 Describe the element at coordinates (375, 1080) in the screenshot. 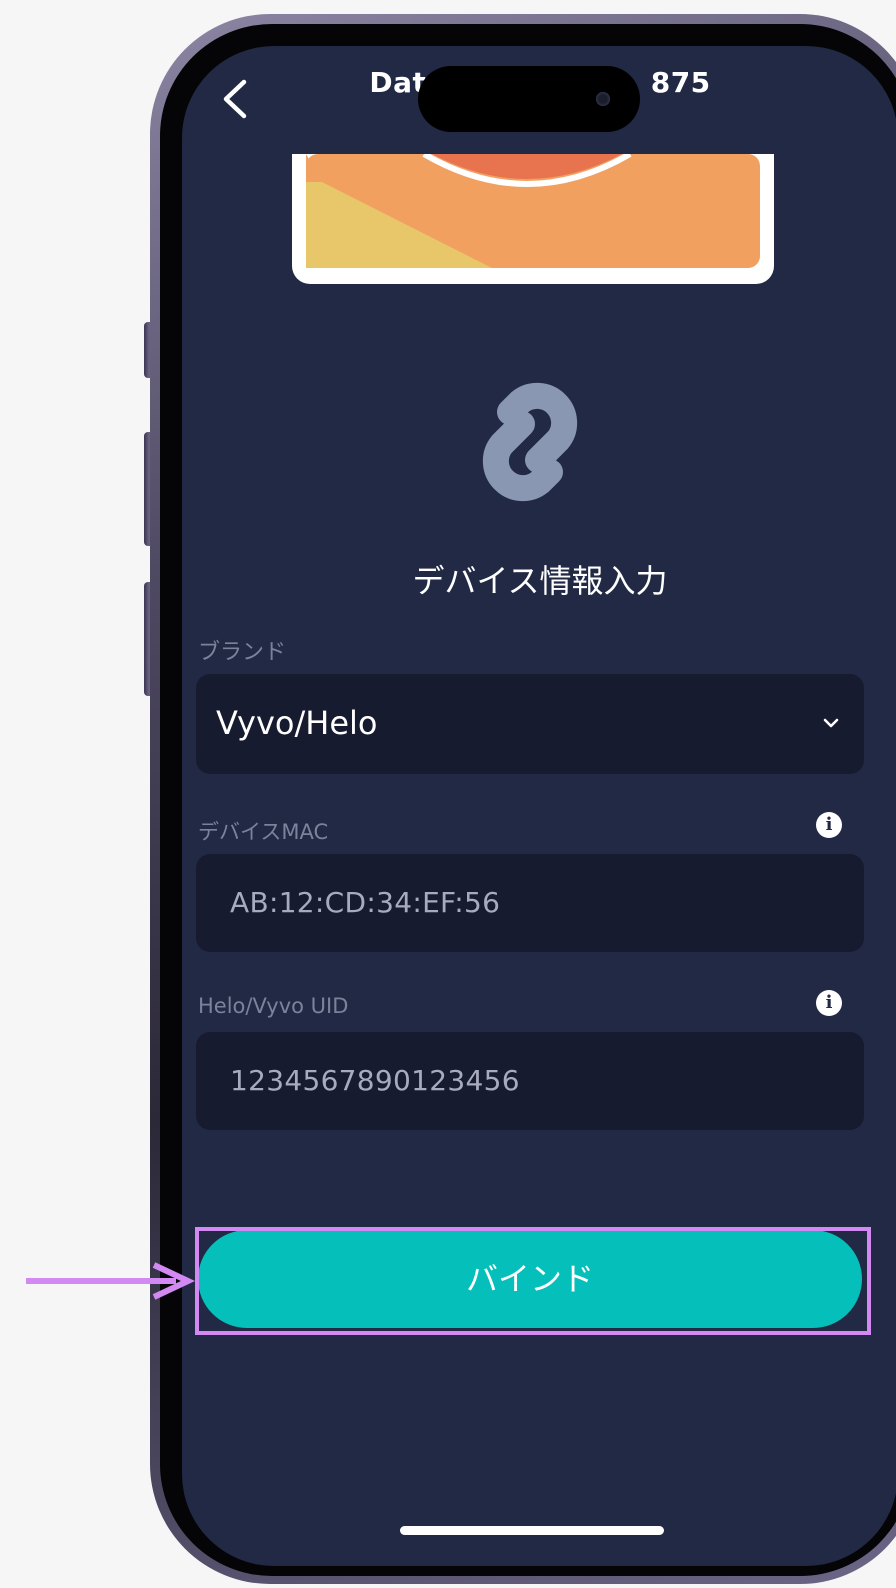

I see `uid-placeholder: 1234567890123456` at that location.